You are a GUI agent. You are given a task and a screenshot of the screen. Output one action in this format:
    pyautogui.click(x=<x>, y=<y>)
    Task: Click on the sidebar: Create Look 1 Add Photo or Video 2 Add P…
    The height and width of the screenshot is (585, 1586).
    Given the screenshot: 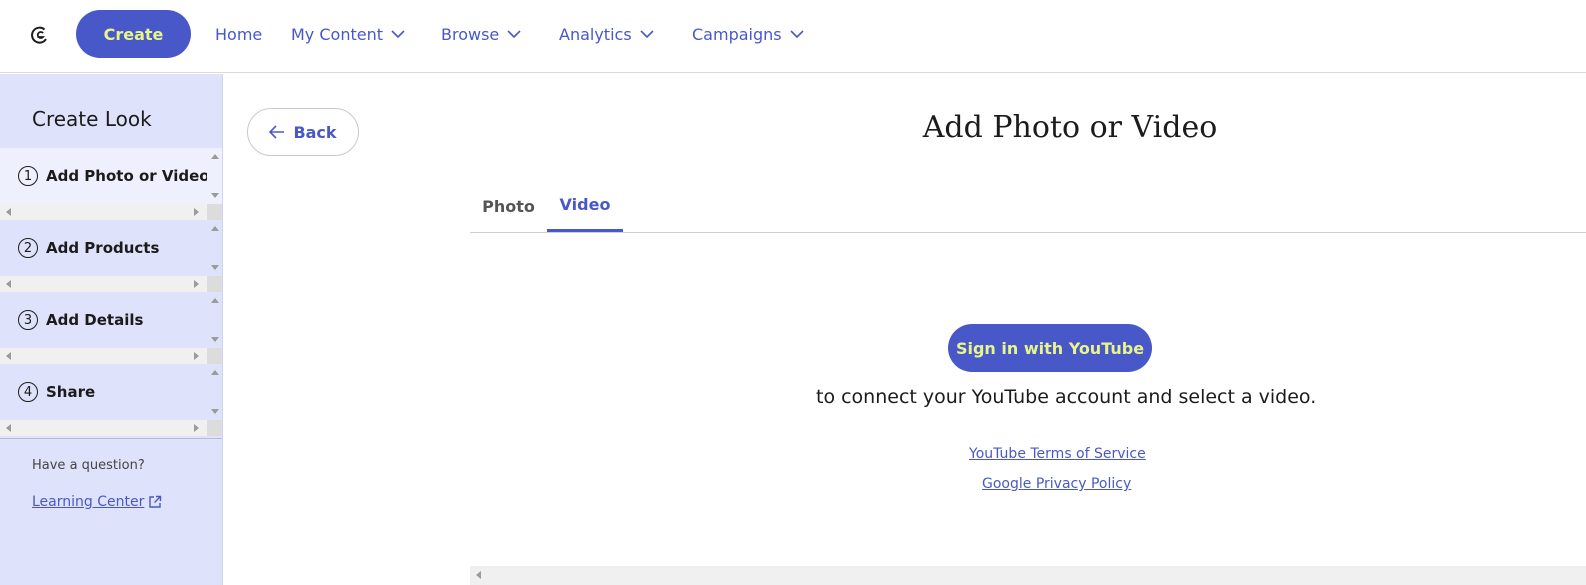 What is the action you would take?
    pyautogui.click(x=111, y=329)
    